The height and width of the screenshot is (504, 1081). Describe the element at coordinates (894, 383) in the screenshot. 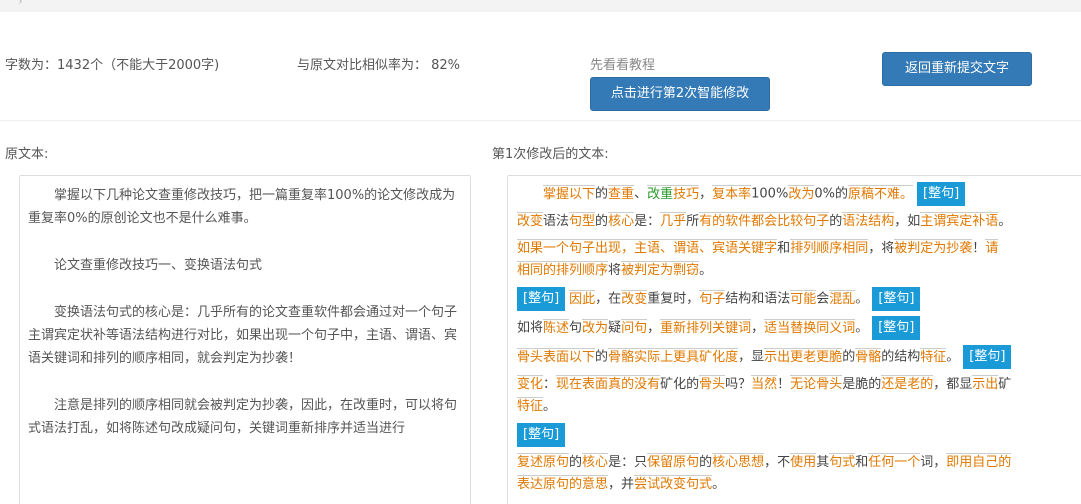

I see `changed-word: 还是` at that location.